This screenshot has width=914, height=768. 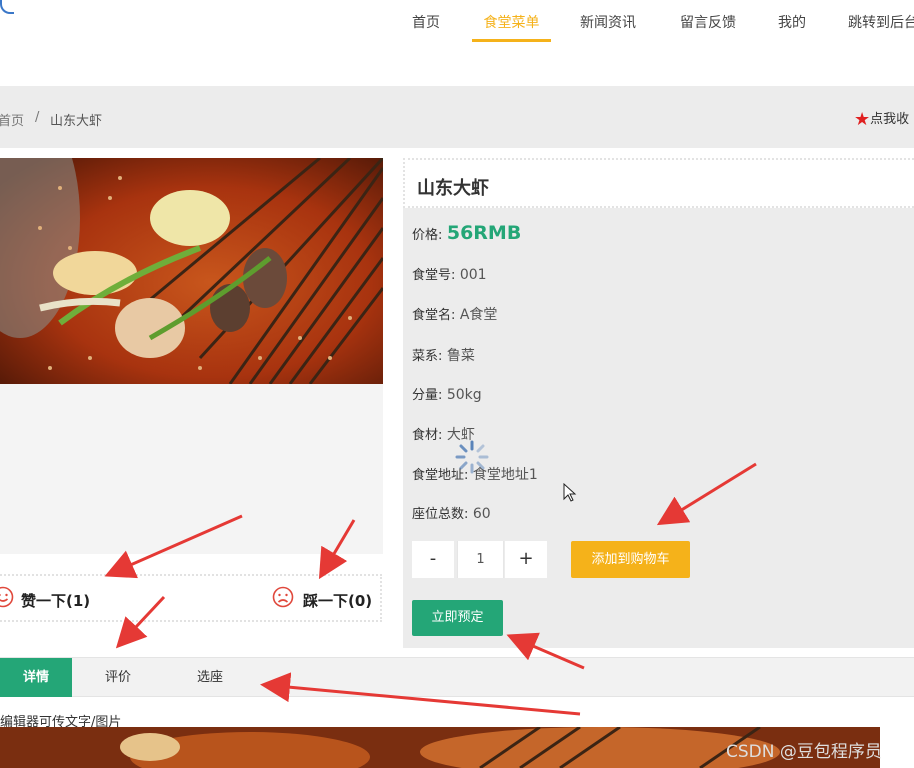 What do you see at coordinates (283, 597) in the screenshot?
I see `frown-icon` at bounding box center [283, 597].